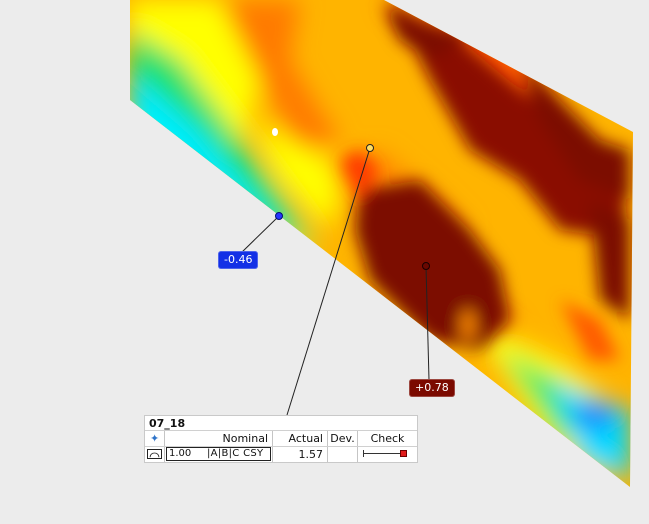 The image size is (649, 524). What do you see at coordinates (218, 438) in the screenshot?
I see `header-nominal: Nominal` at bounding box center [218, 438].